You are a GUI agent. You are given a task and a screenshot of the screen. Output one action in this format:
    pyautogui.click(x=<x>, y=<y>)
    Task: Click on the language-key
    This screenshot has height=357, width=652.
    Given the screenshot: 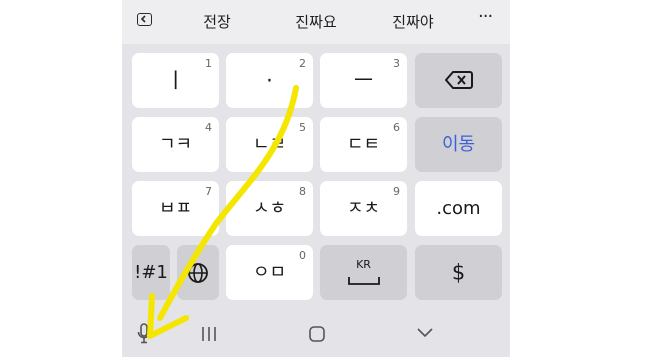 What is the action you would take?
    pyautogui.click(x=198, y=272)
    